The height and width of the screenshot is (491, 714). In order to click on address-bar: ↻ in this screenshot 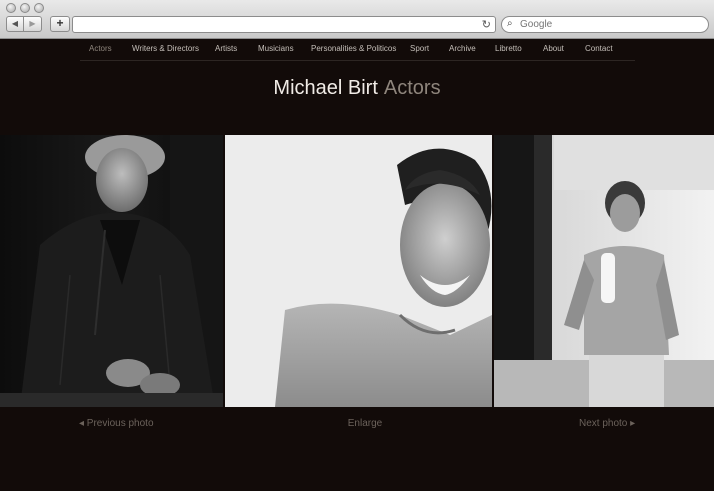, I will do `click(284, 24)`.